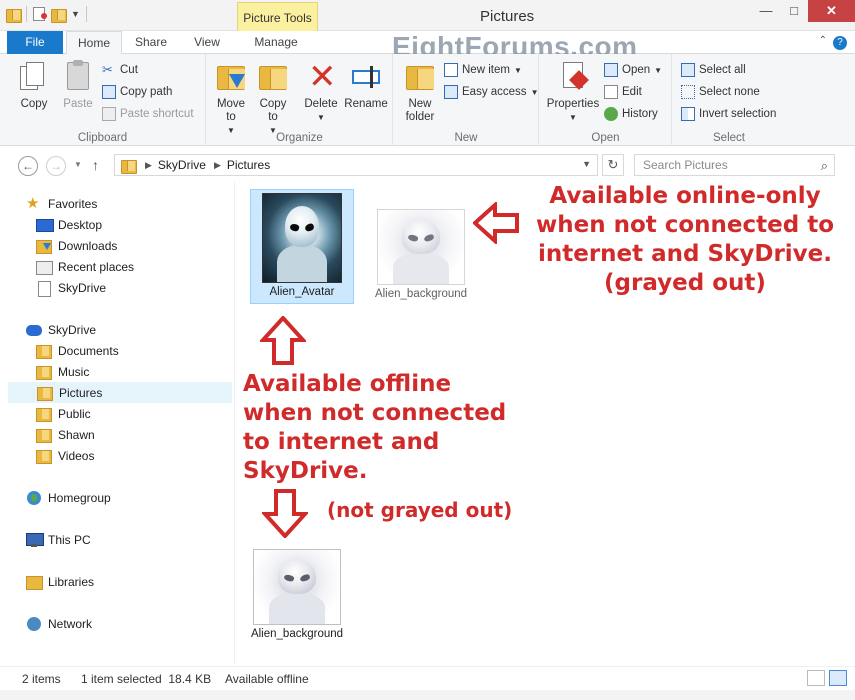 The width and height of the screenshot is (855, 700). Describe the element at coordinates (366, 85) in the screenshot. I see `rename-button: Rename` at that location.